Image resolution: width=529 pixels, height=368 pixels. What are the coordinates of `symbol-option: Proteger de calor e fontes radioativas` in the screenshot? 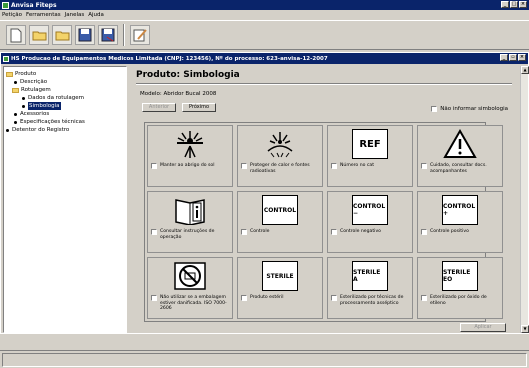 It's located at (281, 168).